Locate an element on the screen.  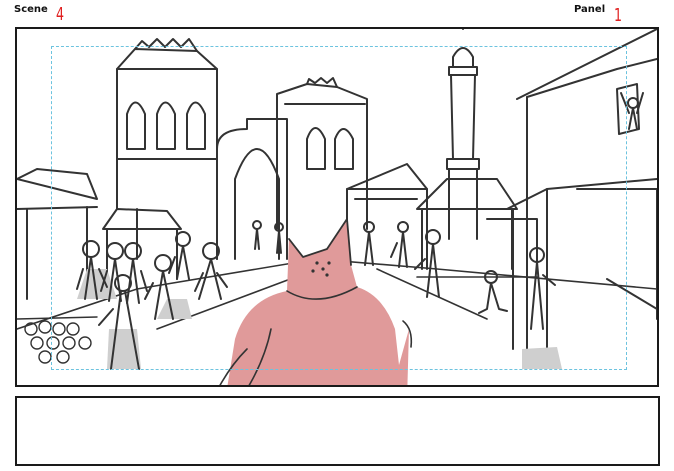
minaret-tower is located at coordinates (463, 134).